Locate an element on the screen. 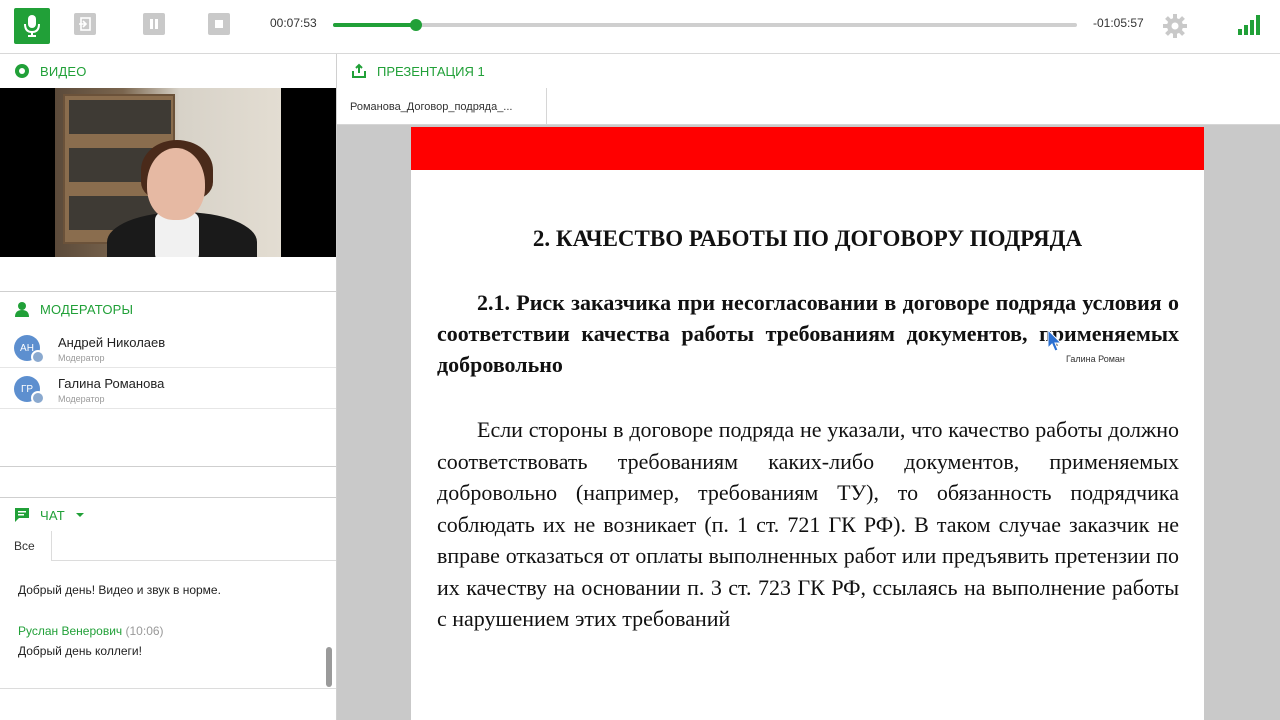 This screenshot has height=720, width=1280. moderators-header: МОДЕРАТОРЫ is located at coordinates (168, 309).